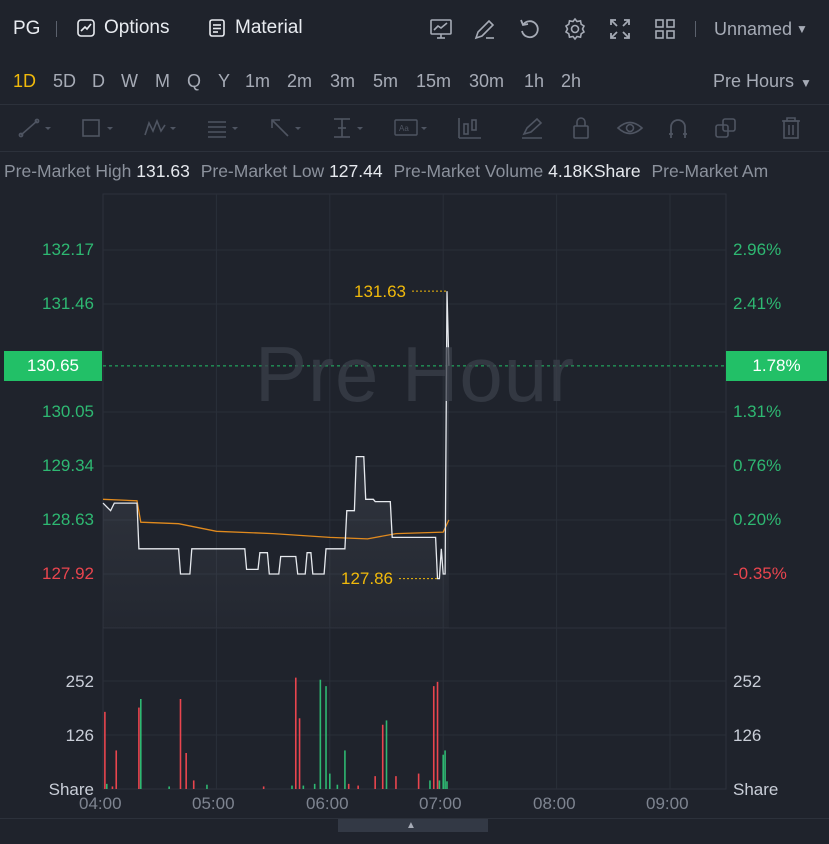 The height and width of the screenshot is (844, 829). What do you see at coordinates (129, 81) in the screenshot?
I see `period-week: W` at bounding box center [129, 81].